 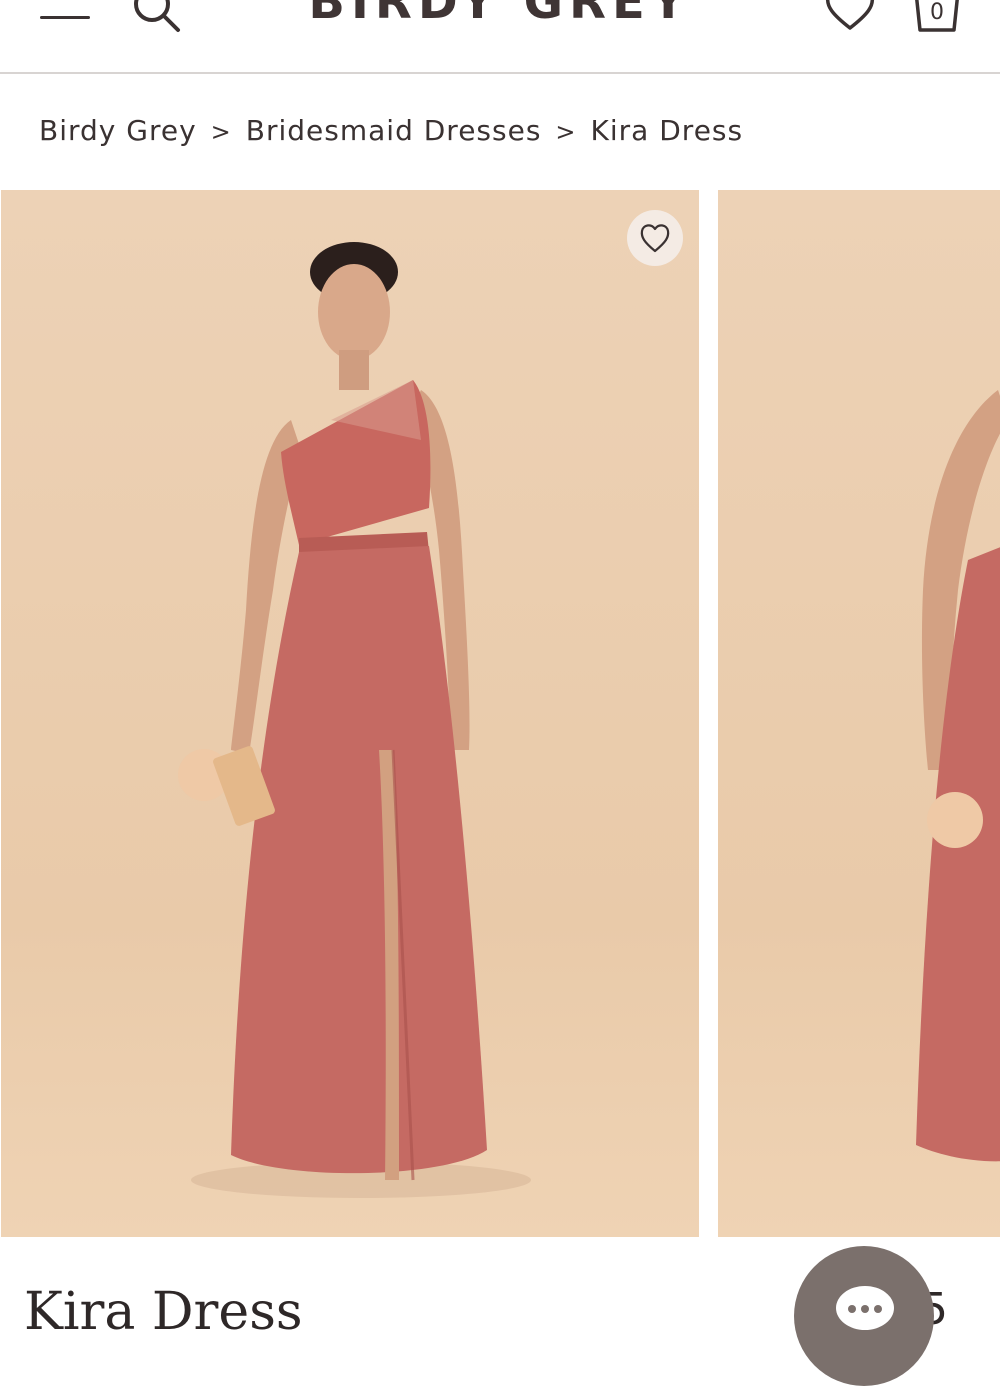 I want to click on wishlist-button, so click(x=655, y=238).